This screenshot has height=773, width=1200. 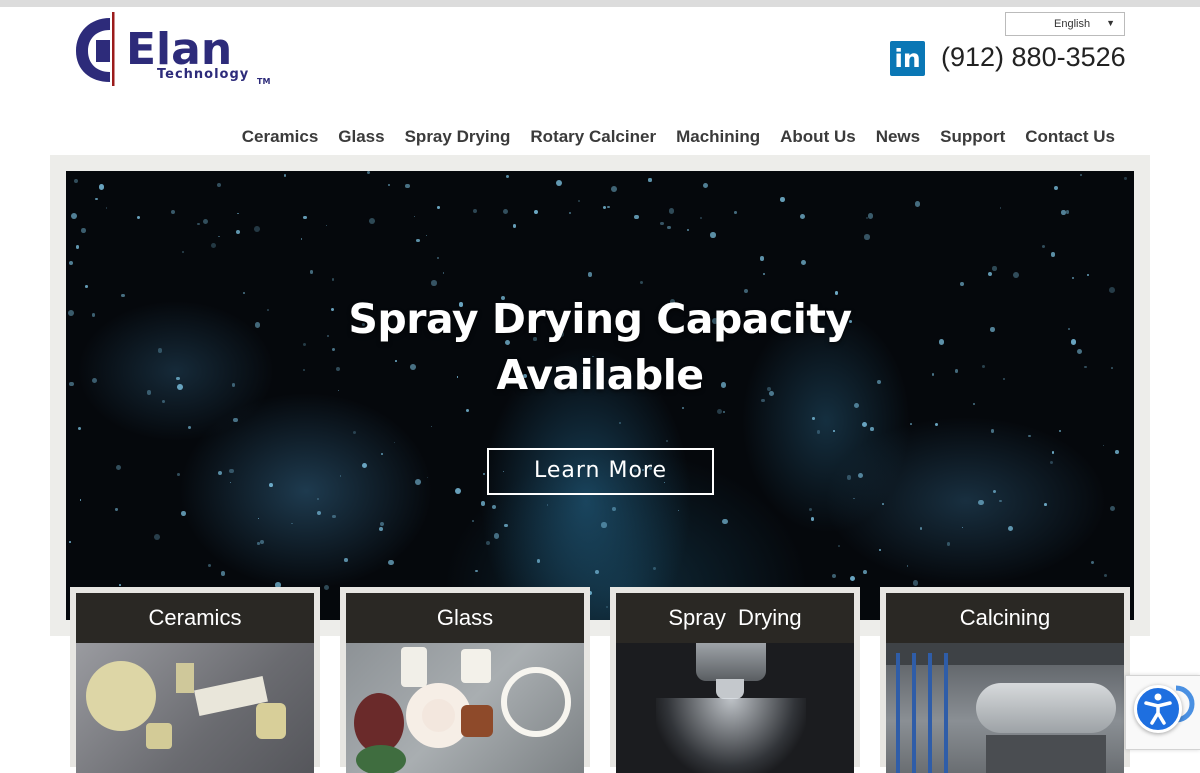 What do you see at coordinates (898, 137) in the screenshot?
I see `nav-item-news: News` at bounding box center [898, 137].